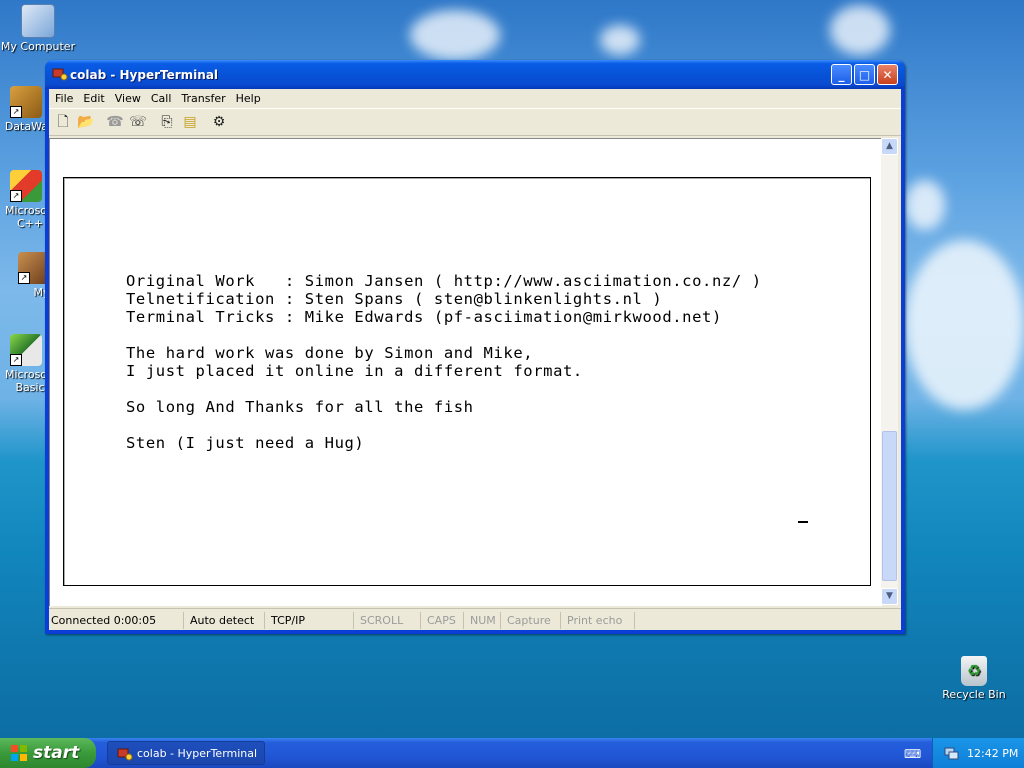  What do you see at coordinates (19, 753) in the screenshot?
I see `windows-flag-icon` at bounding box center [19, 753].